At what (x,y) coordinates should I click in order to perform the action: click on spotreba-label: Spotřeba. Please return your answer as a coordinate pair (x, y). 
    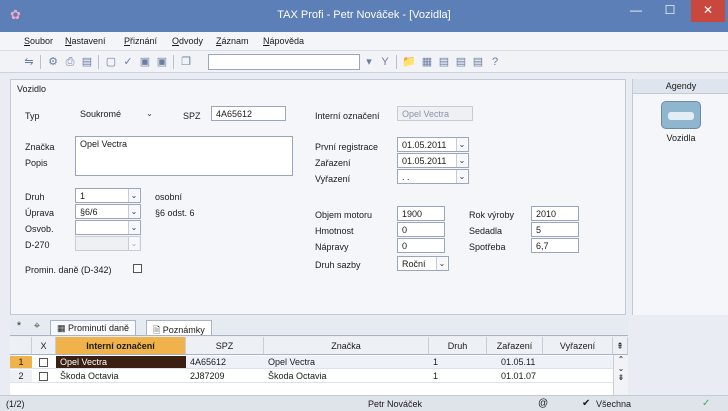
    Looking at the image, I should click on (487, 247).